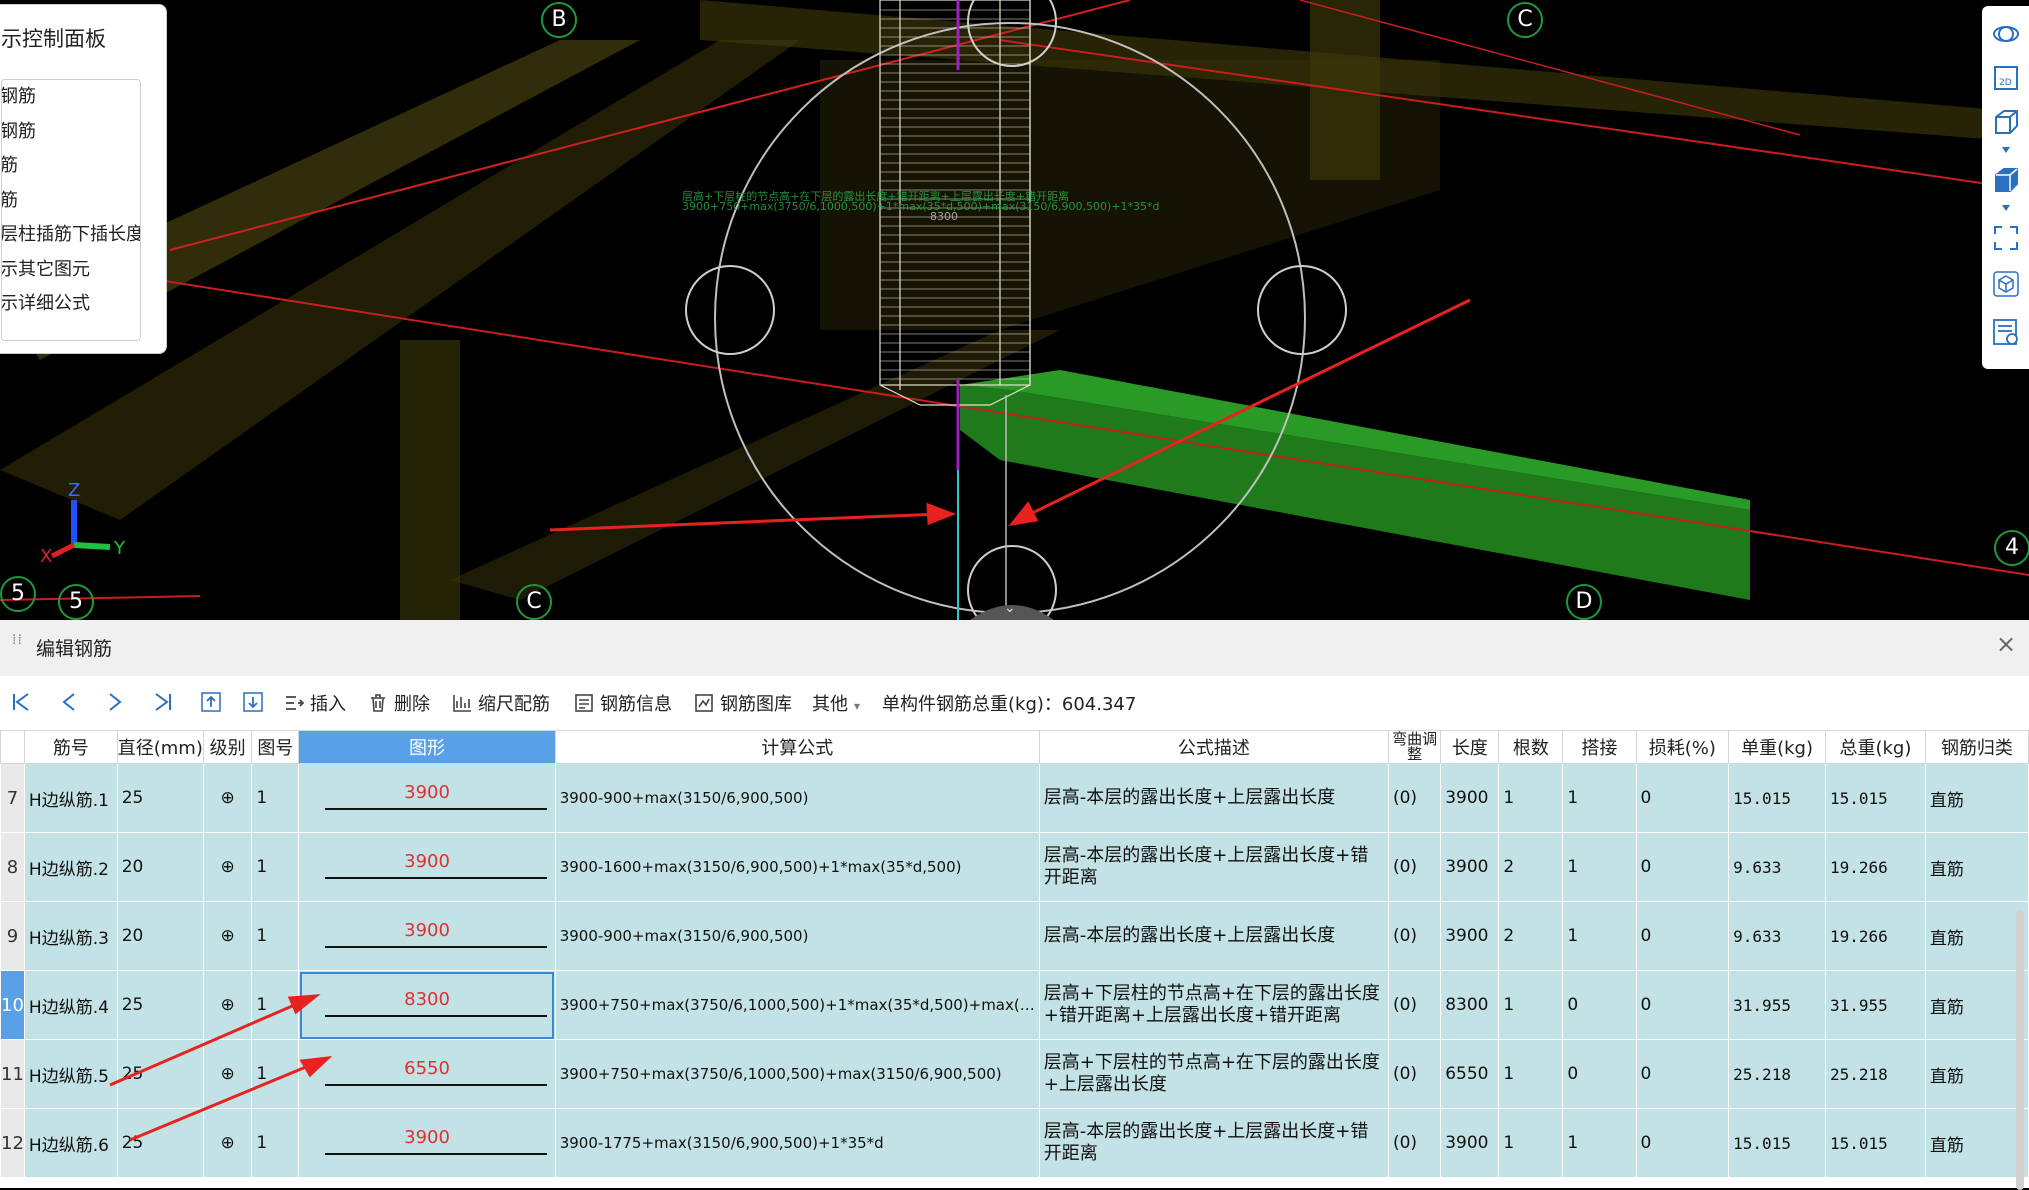 The width and height of the screenshot is (2029, 1190). I want to click on cell-bar-number: H边纵筋.4, so click(70, 1005).